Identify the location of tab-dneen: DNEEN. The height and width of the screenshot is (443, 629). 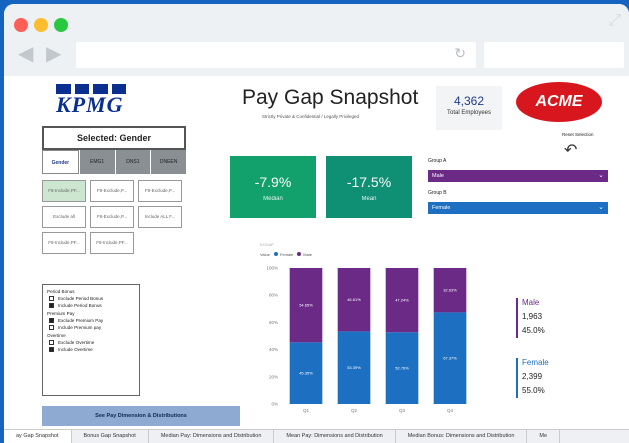
(168, 162).